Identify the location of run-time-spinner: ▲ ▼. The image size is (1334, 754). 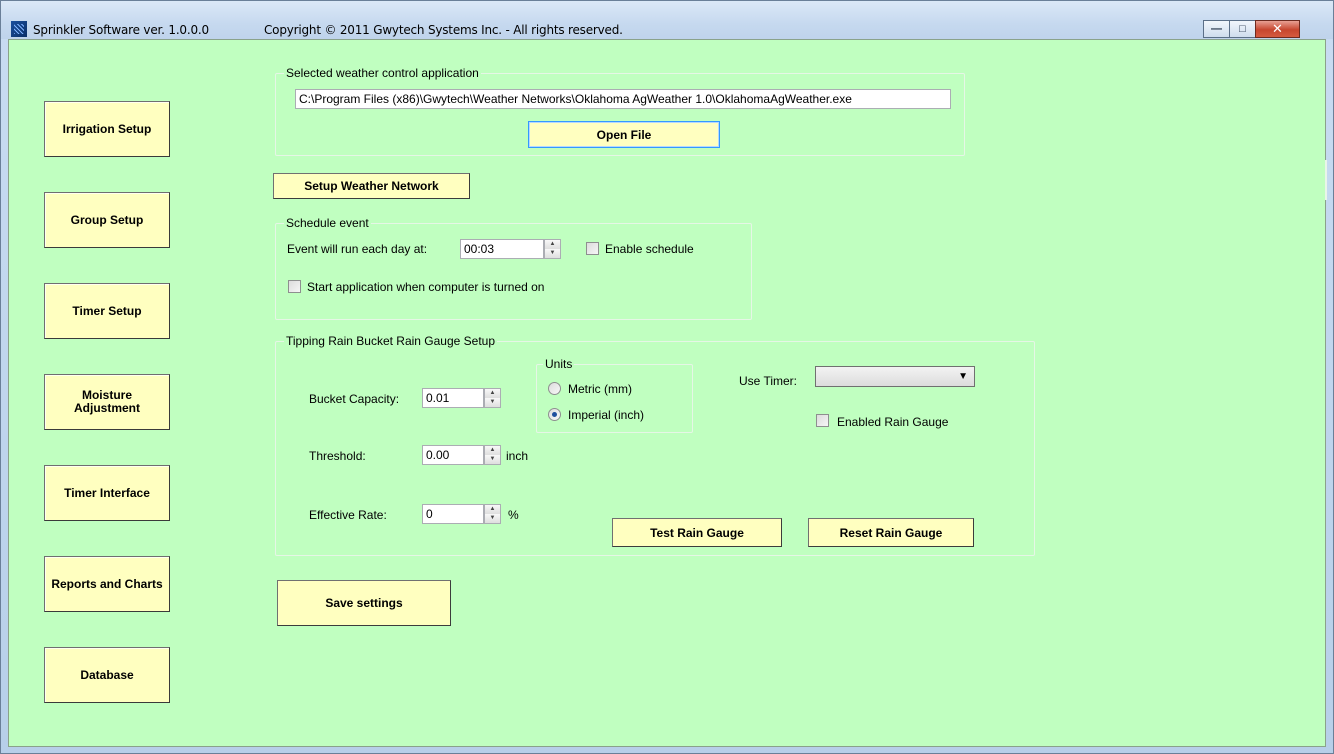
(552, 249).